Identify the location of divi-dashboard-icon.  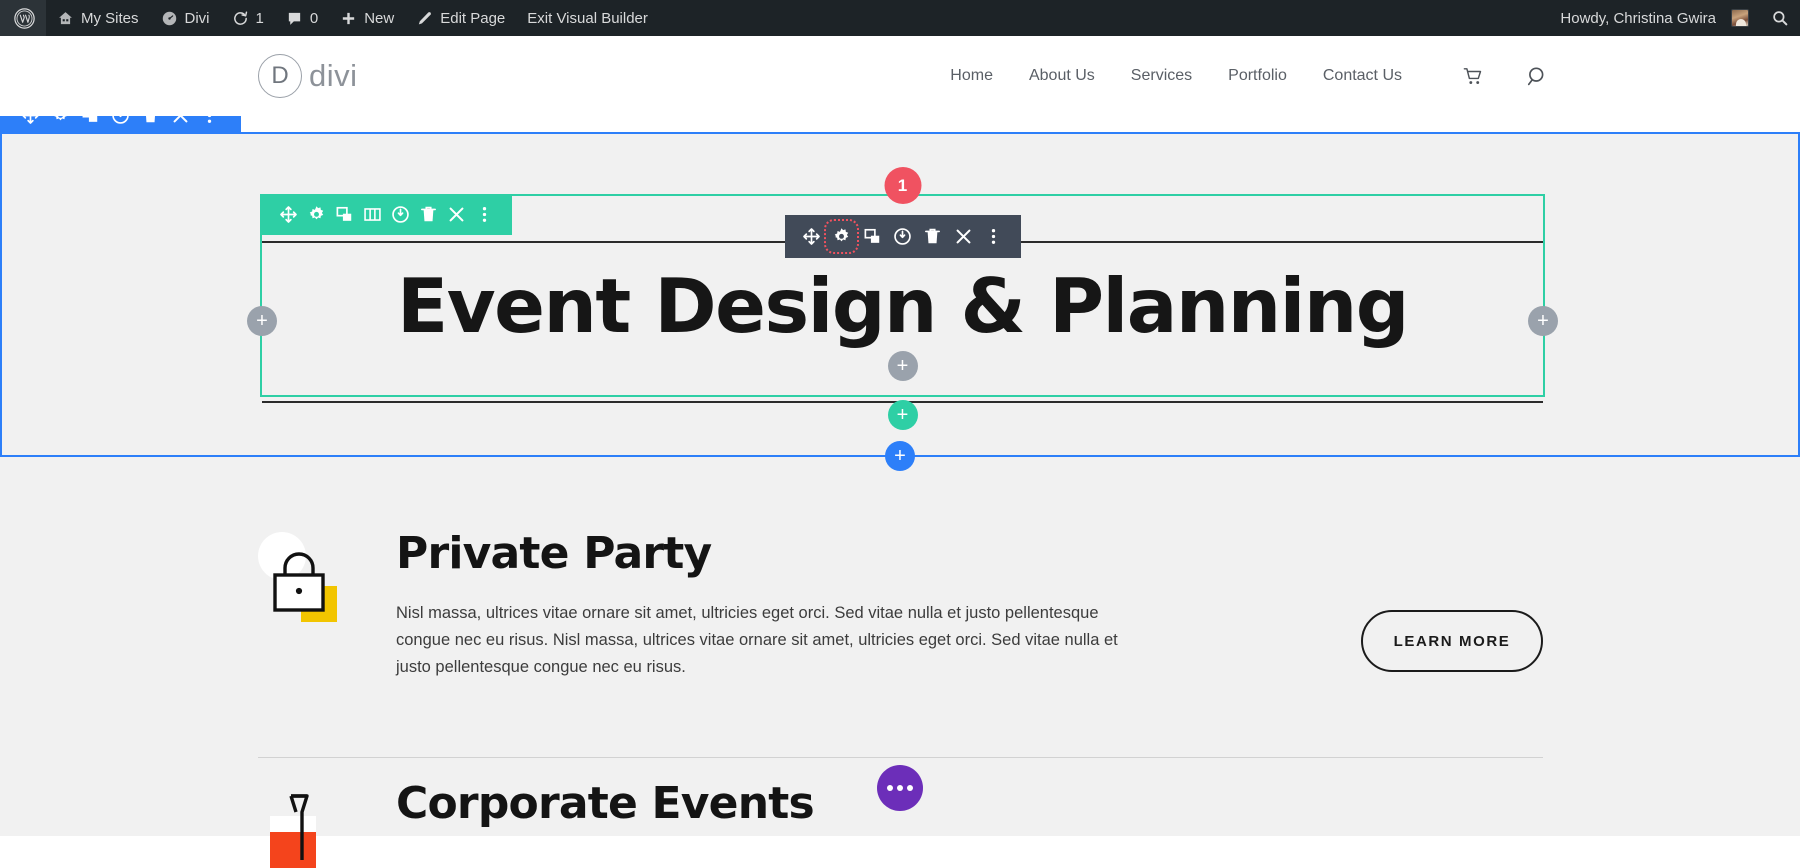
(169, 18).